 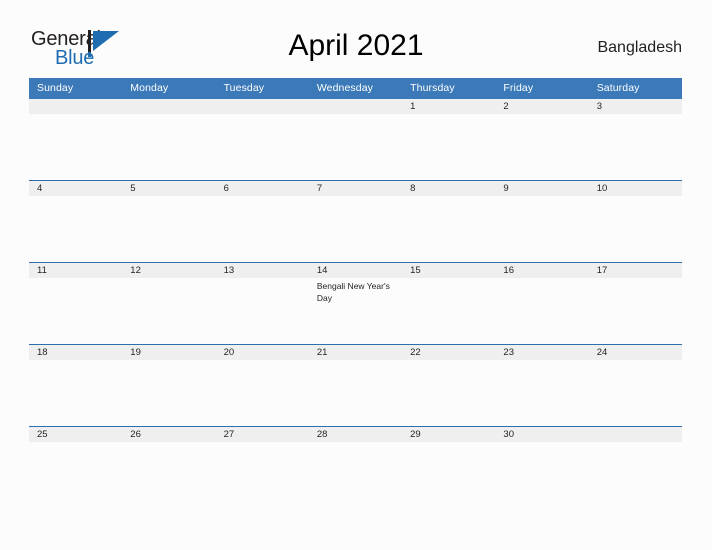 I want to click on calendar-day-cell: 15, so click(x=449, y=303).